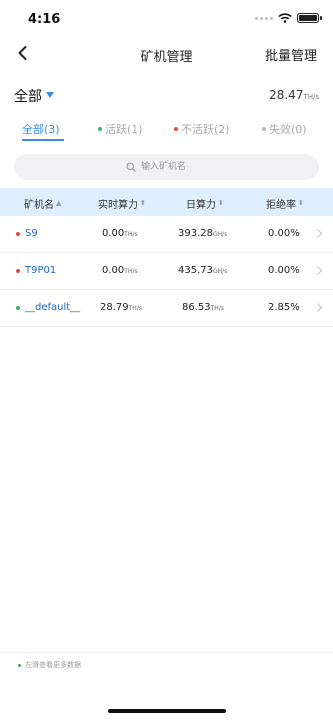  I want to click on worker-name: T9P01, so click(41, 270).